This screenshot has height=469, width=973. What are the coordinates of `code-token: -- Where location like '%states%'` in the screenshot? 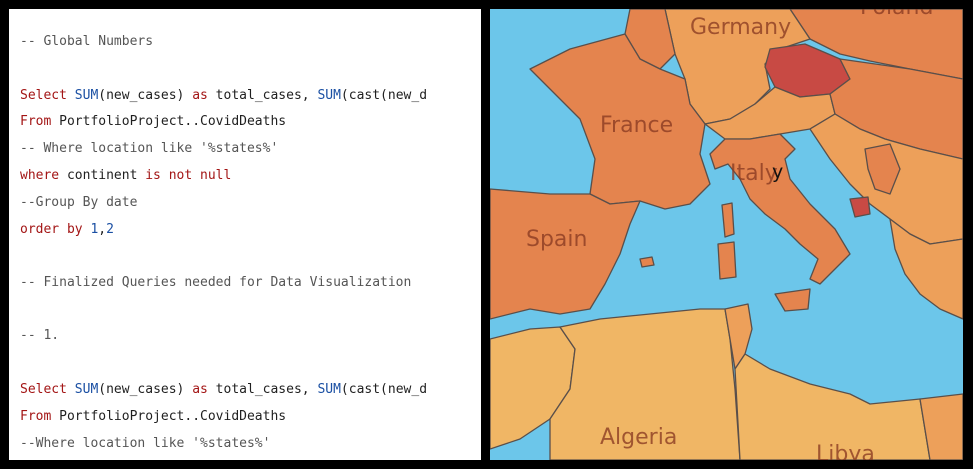 It's located at (149, 148).